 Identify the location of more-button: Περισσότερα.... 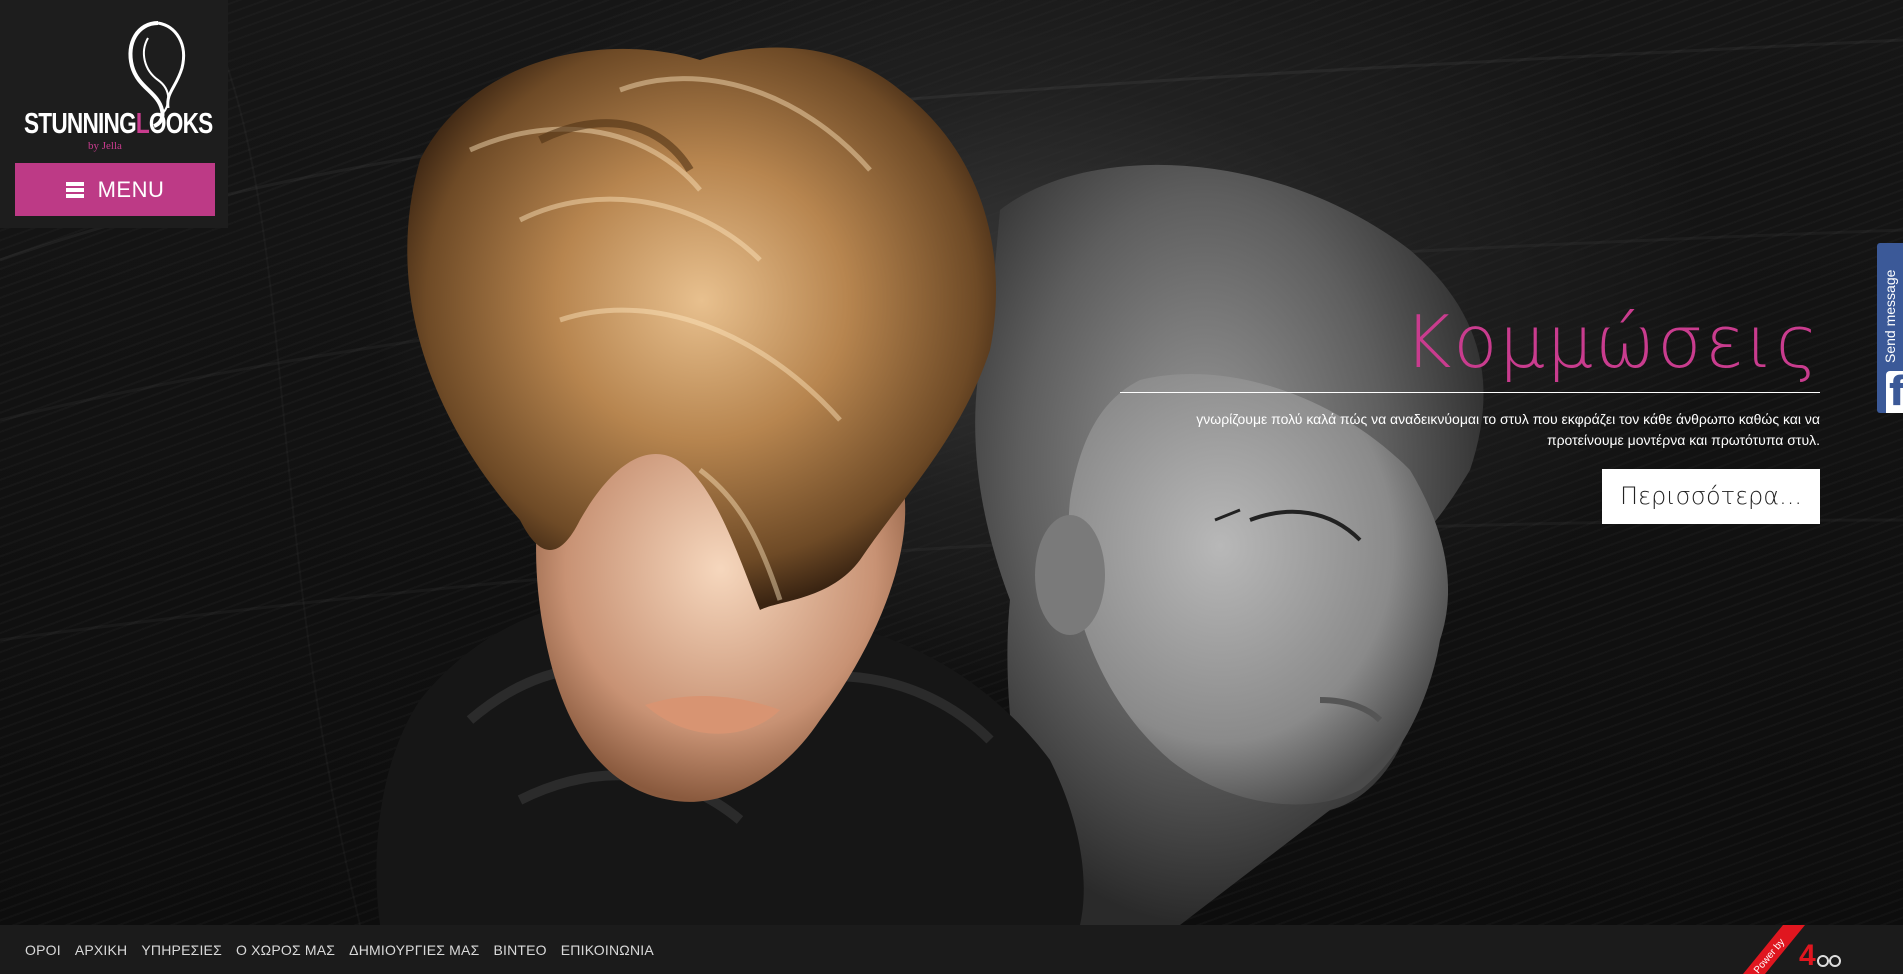
(1711, 496).